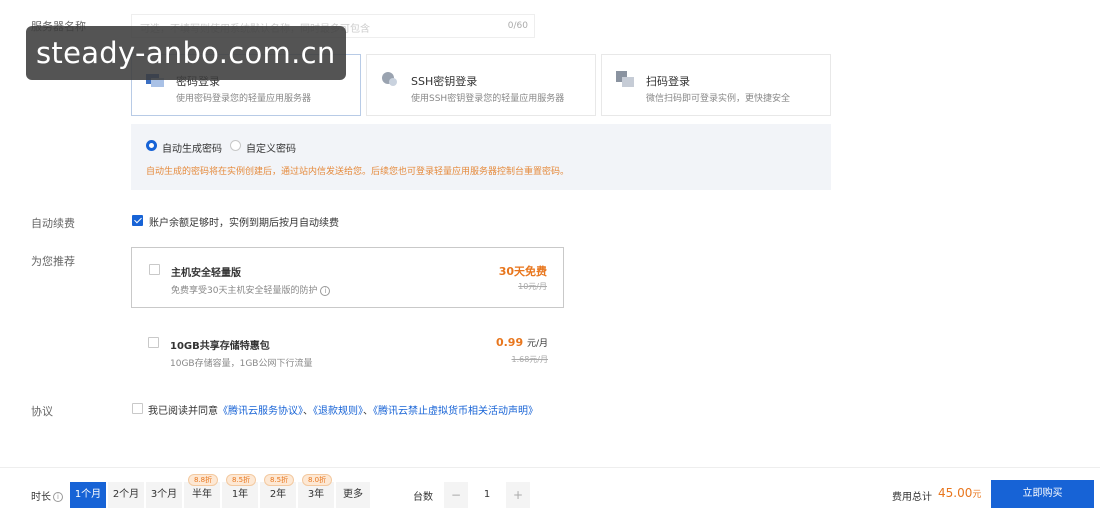  I want to click on product-desc: 免费享受30天主机安全轻量版的防护 i, so click(251, 289).